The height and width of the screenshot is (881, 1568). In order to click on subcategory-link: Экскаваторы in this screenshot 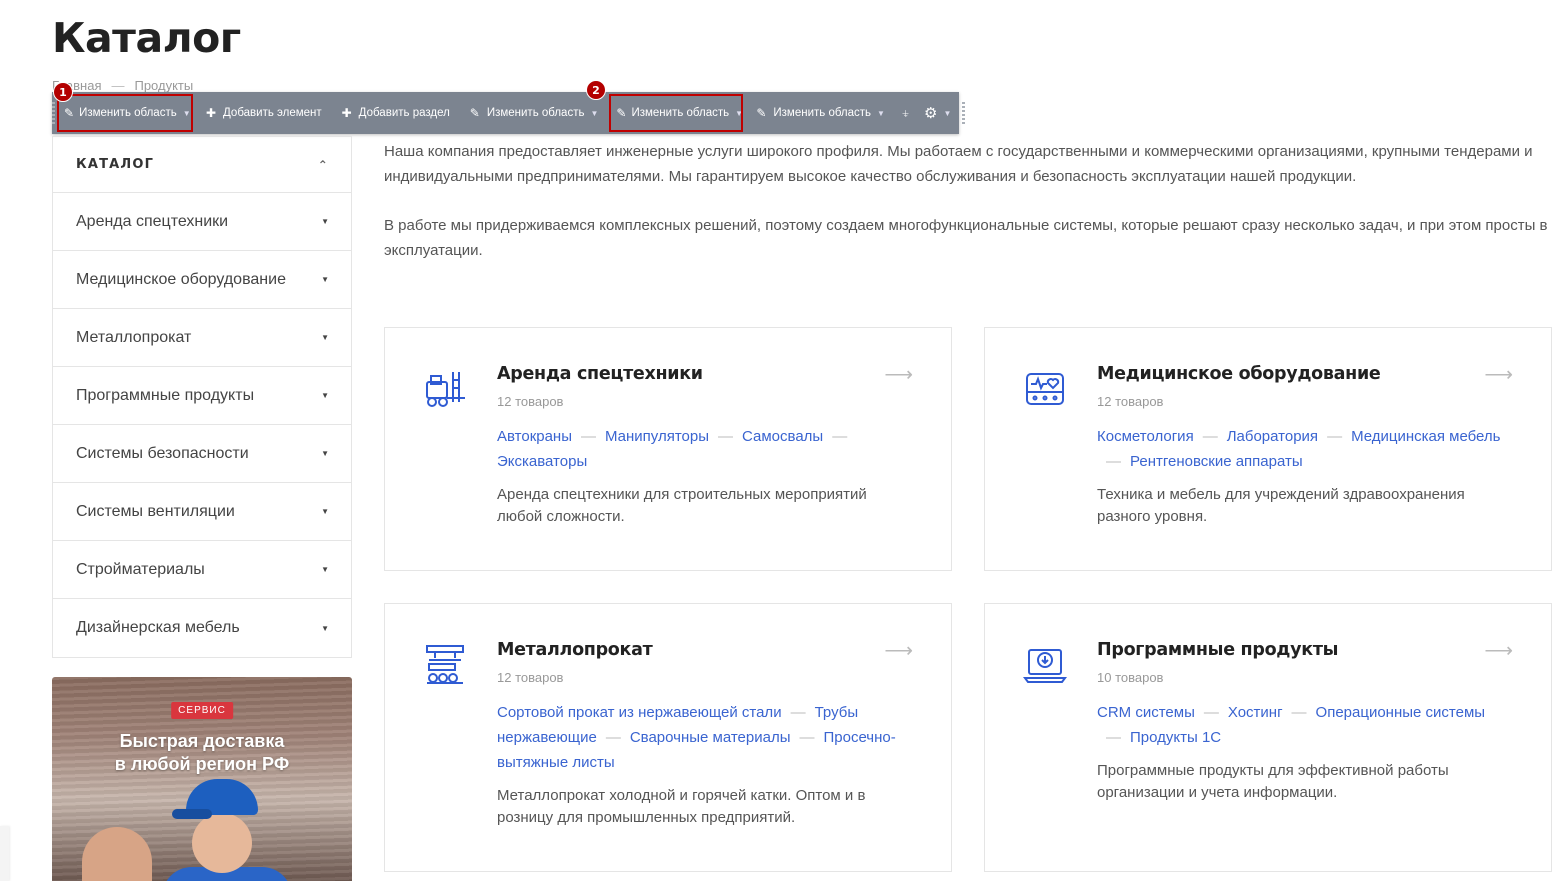, I will do `click(542, 461)`.